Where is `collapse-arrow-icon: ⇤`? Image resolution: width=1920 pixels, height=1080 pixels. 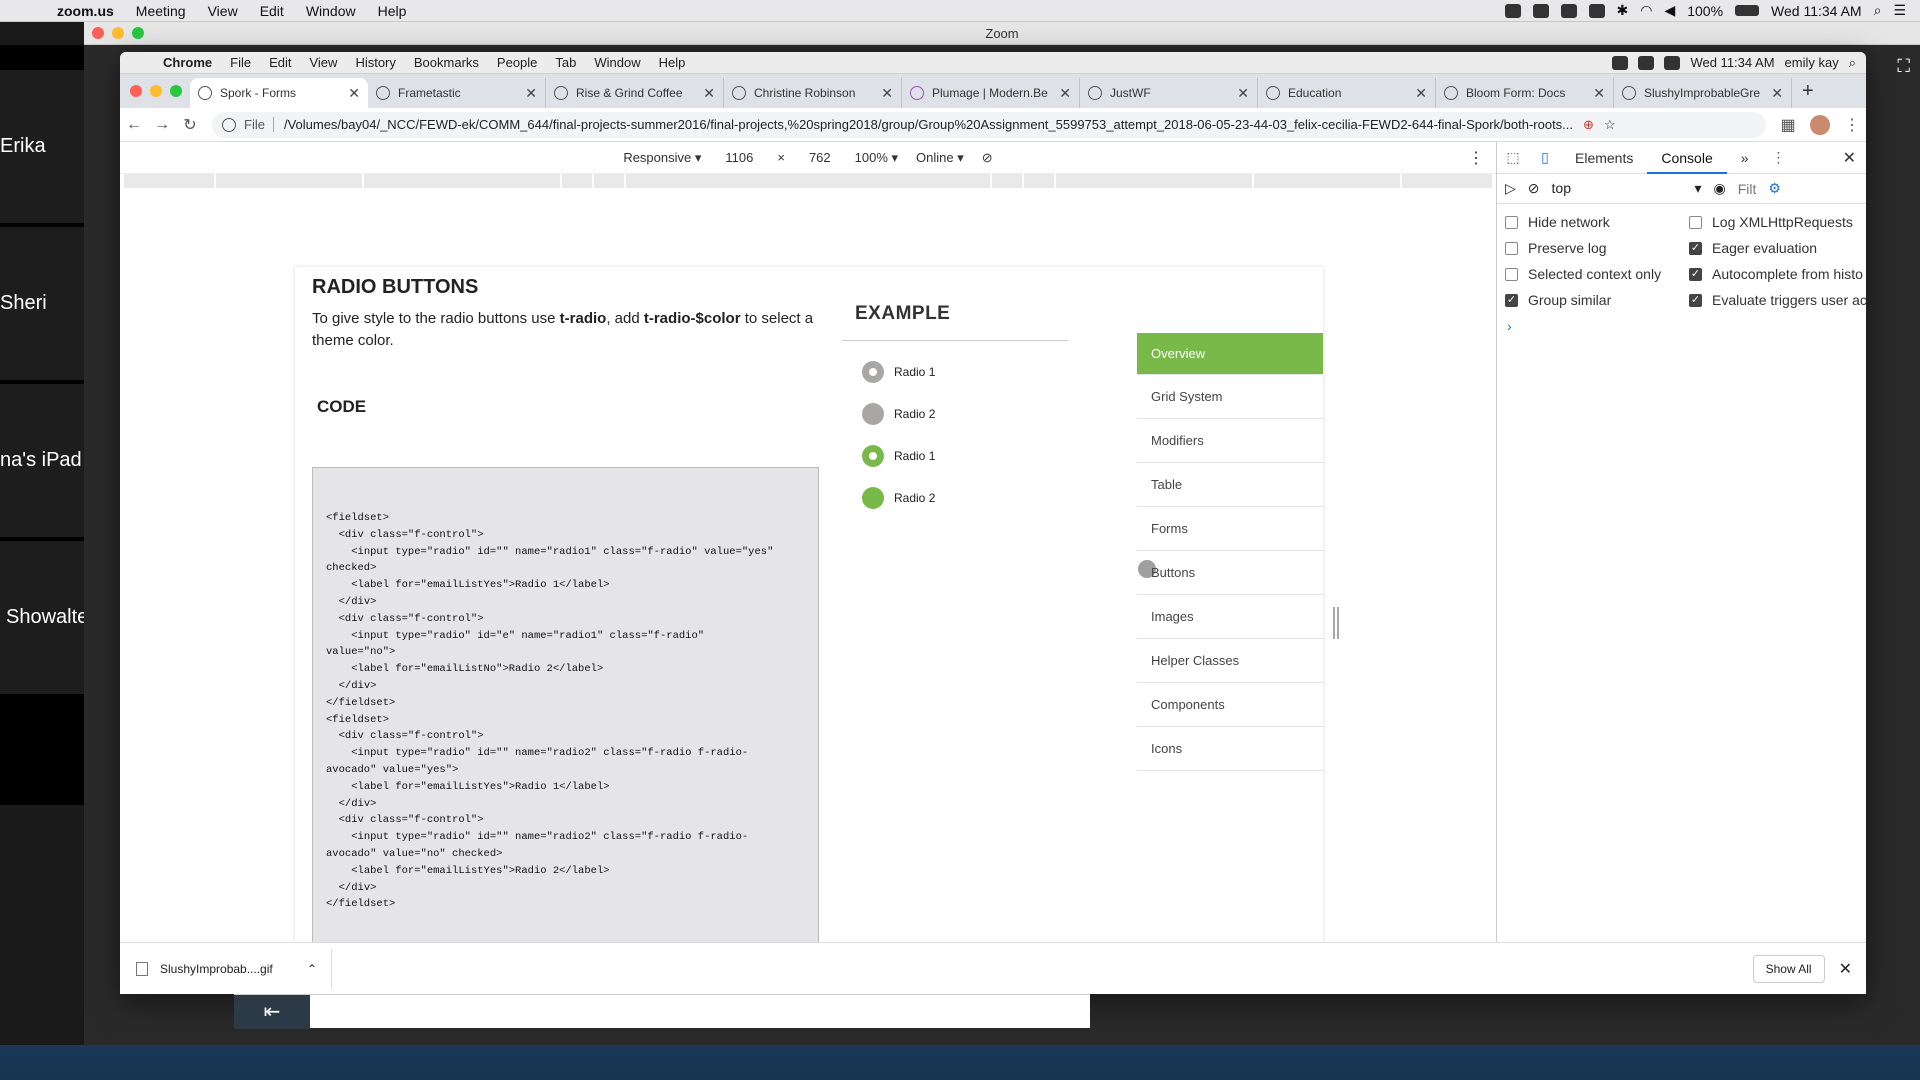 collapse-arrow-icon: ⇤ is located at coordinates (272, 1012).